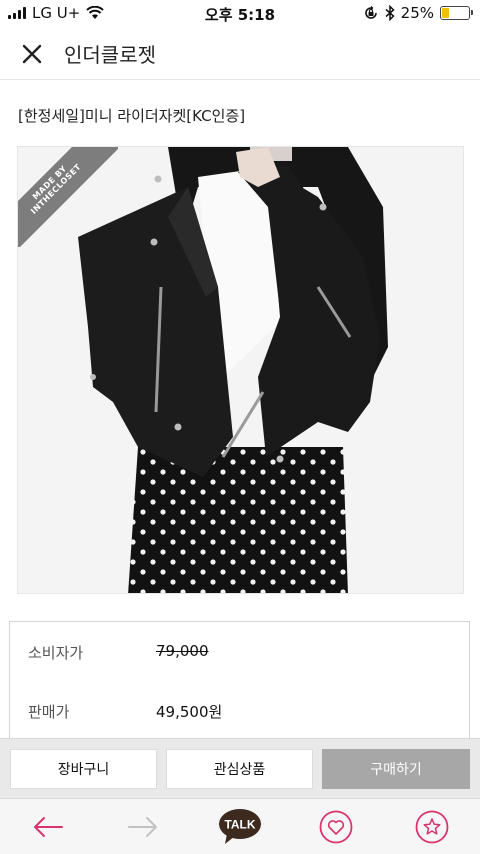  I want to click on bottom-nav: TALK, so click(240, 826).